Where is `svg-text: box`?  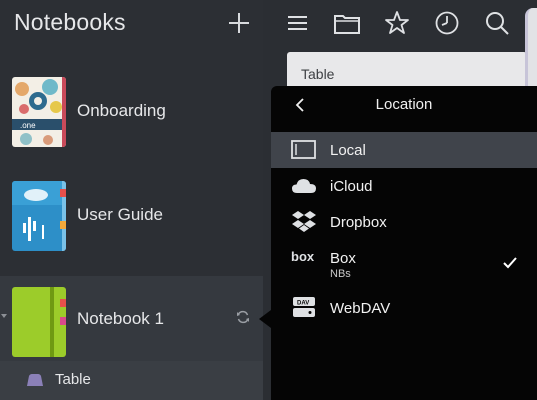
svg-text: box is located at coordinates (303, 256).